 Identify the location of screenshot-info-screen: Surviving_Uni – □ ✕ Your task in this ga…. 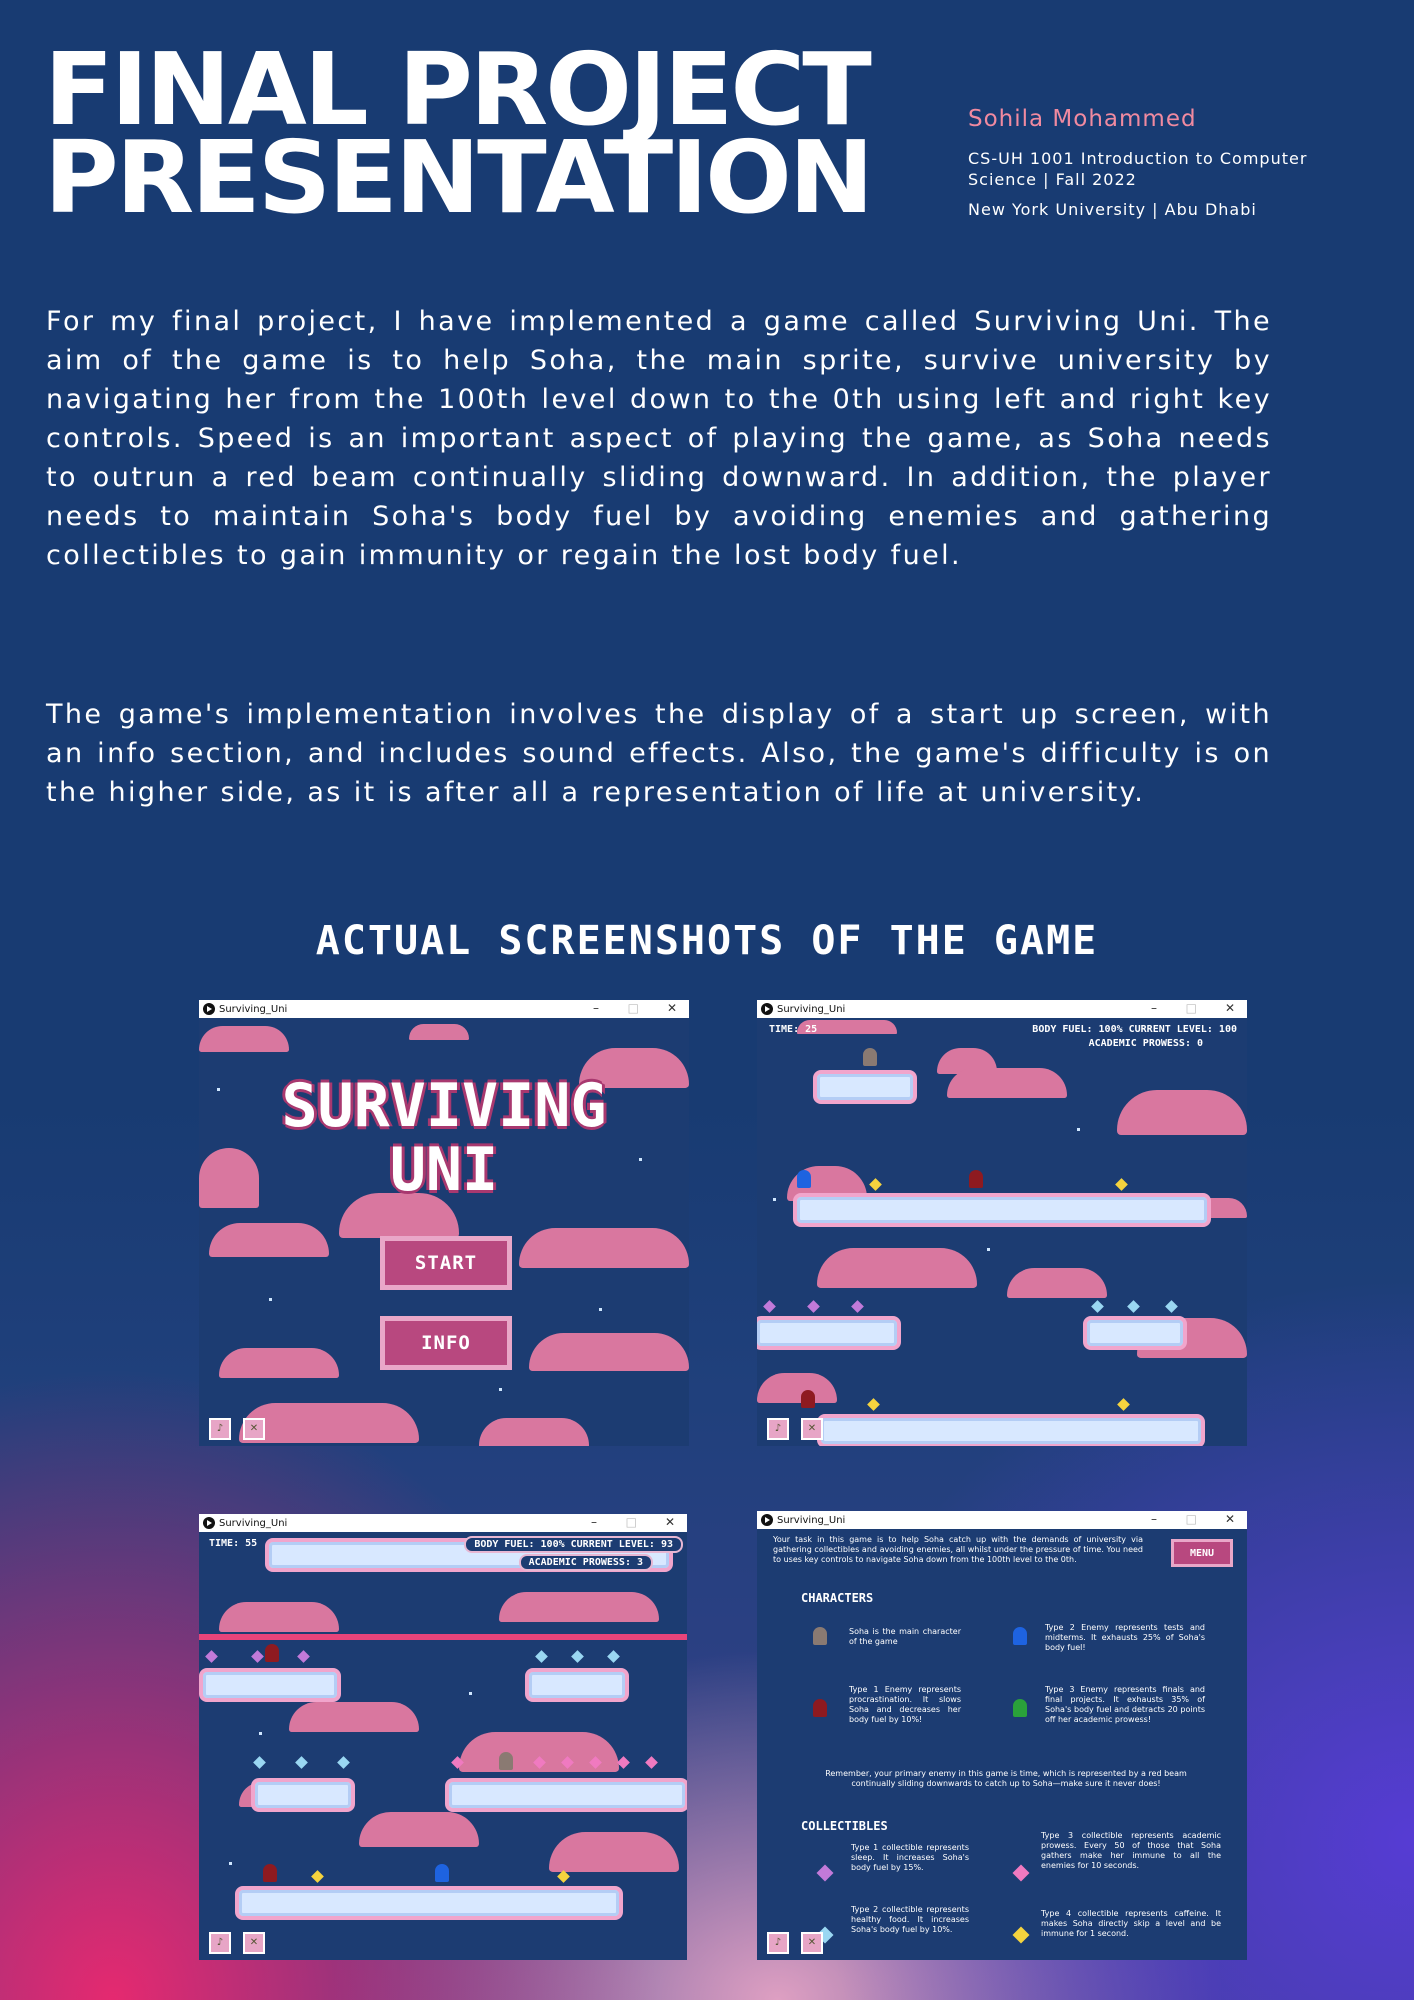
(1002, 1735).